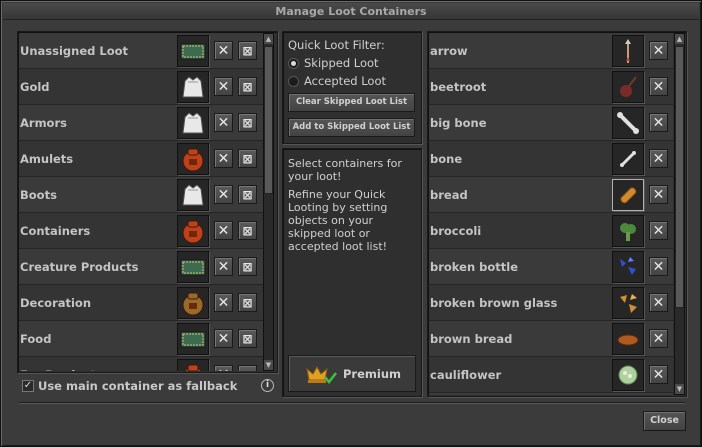 The image size is (702, 447). What do you see at coordinates (141, 159) in the screenshot?
I see `list-item: Amulets ✕ ⊠` at bounding box center [141, 159].